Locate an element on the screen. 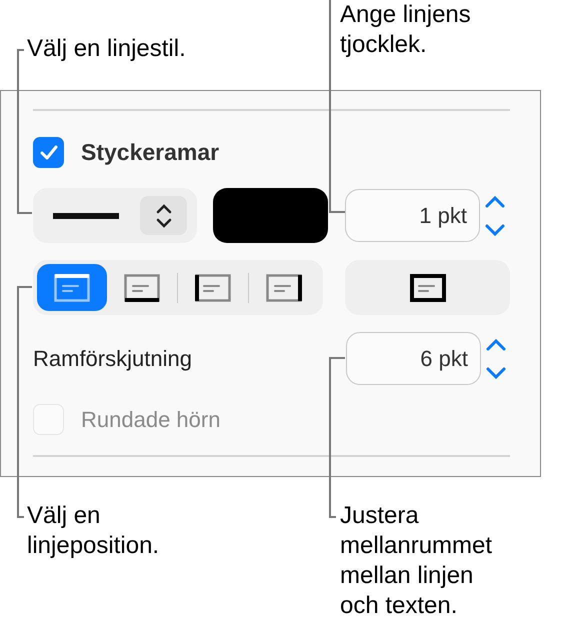  offset-field: 6 pkt is located at coordinates (413, 358).